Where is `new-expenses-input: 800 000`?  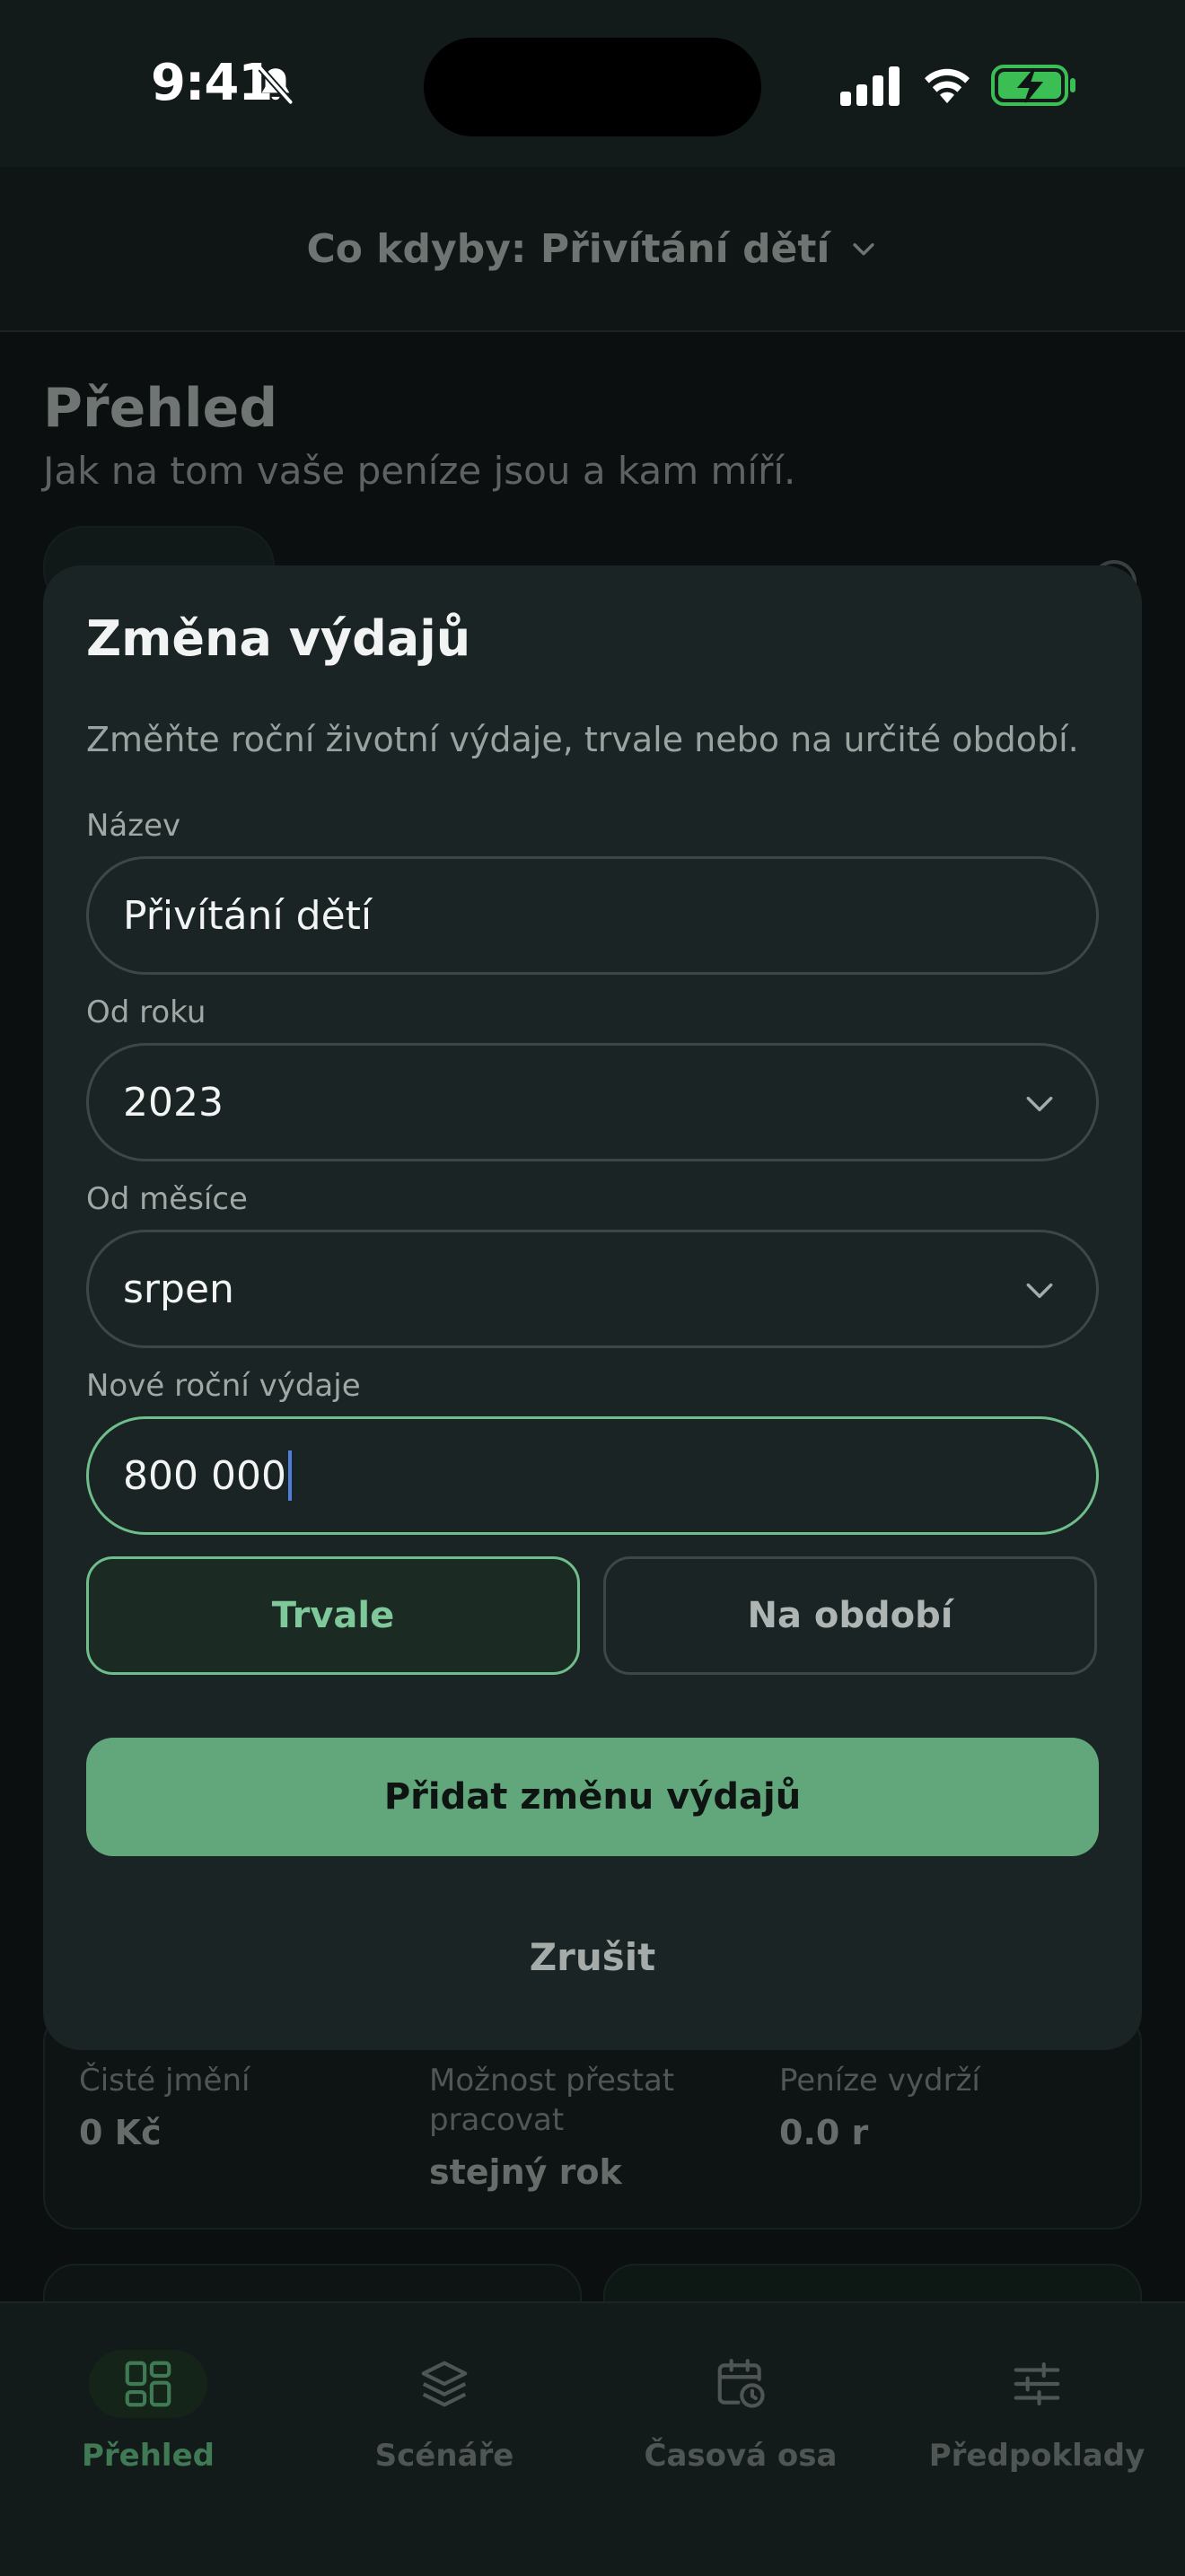
new-expenses-input: 800 000 is located at coordinates (592, 1475).